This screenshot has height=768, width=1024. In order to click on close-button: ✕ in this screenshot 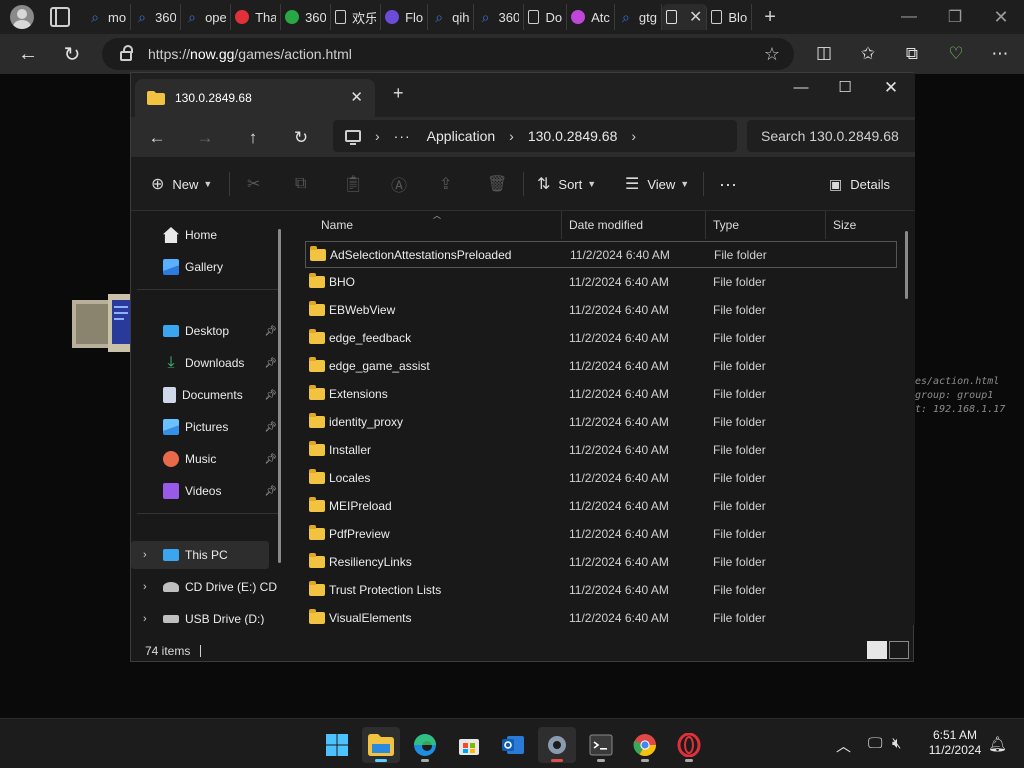, I will do `click(1001, 17)`.